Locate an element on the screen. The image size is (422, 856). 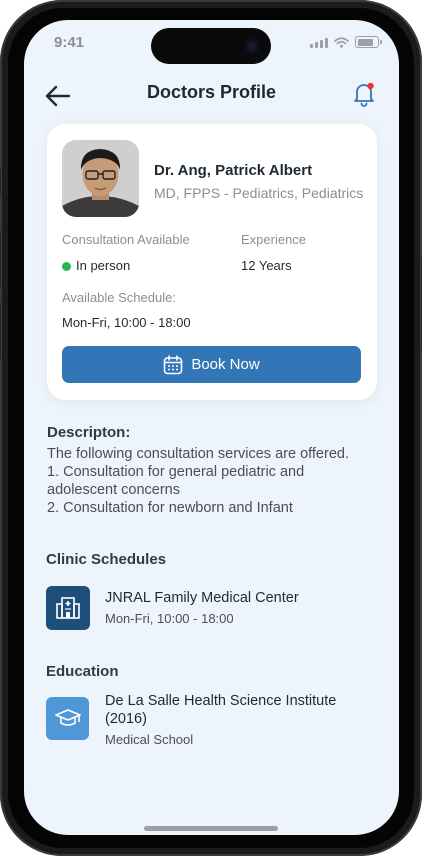
volume-up-button is located at coordinates (0, 259).